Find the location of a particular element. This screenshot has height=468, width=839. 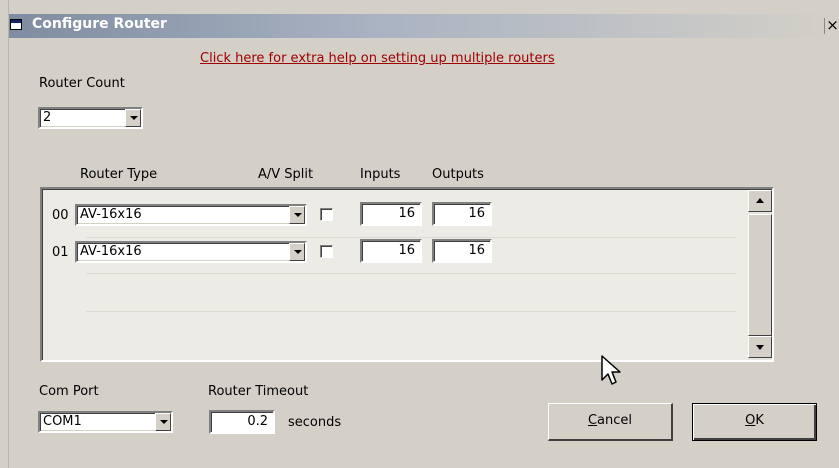

com-port-select: COM1 is located at coordinates (105, 422).